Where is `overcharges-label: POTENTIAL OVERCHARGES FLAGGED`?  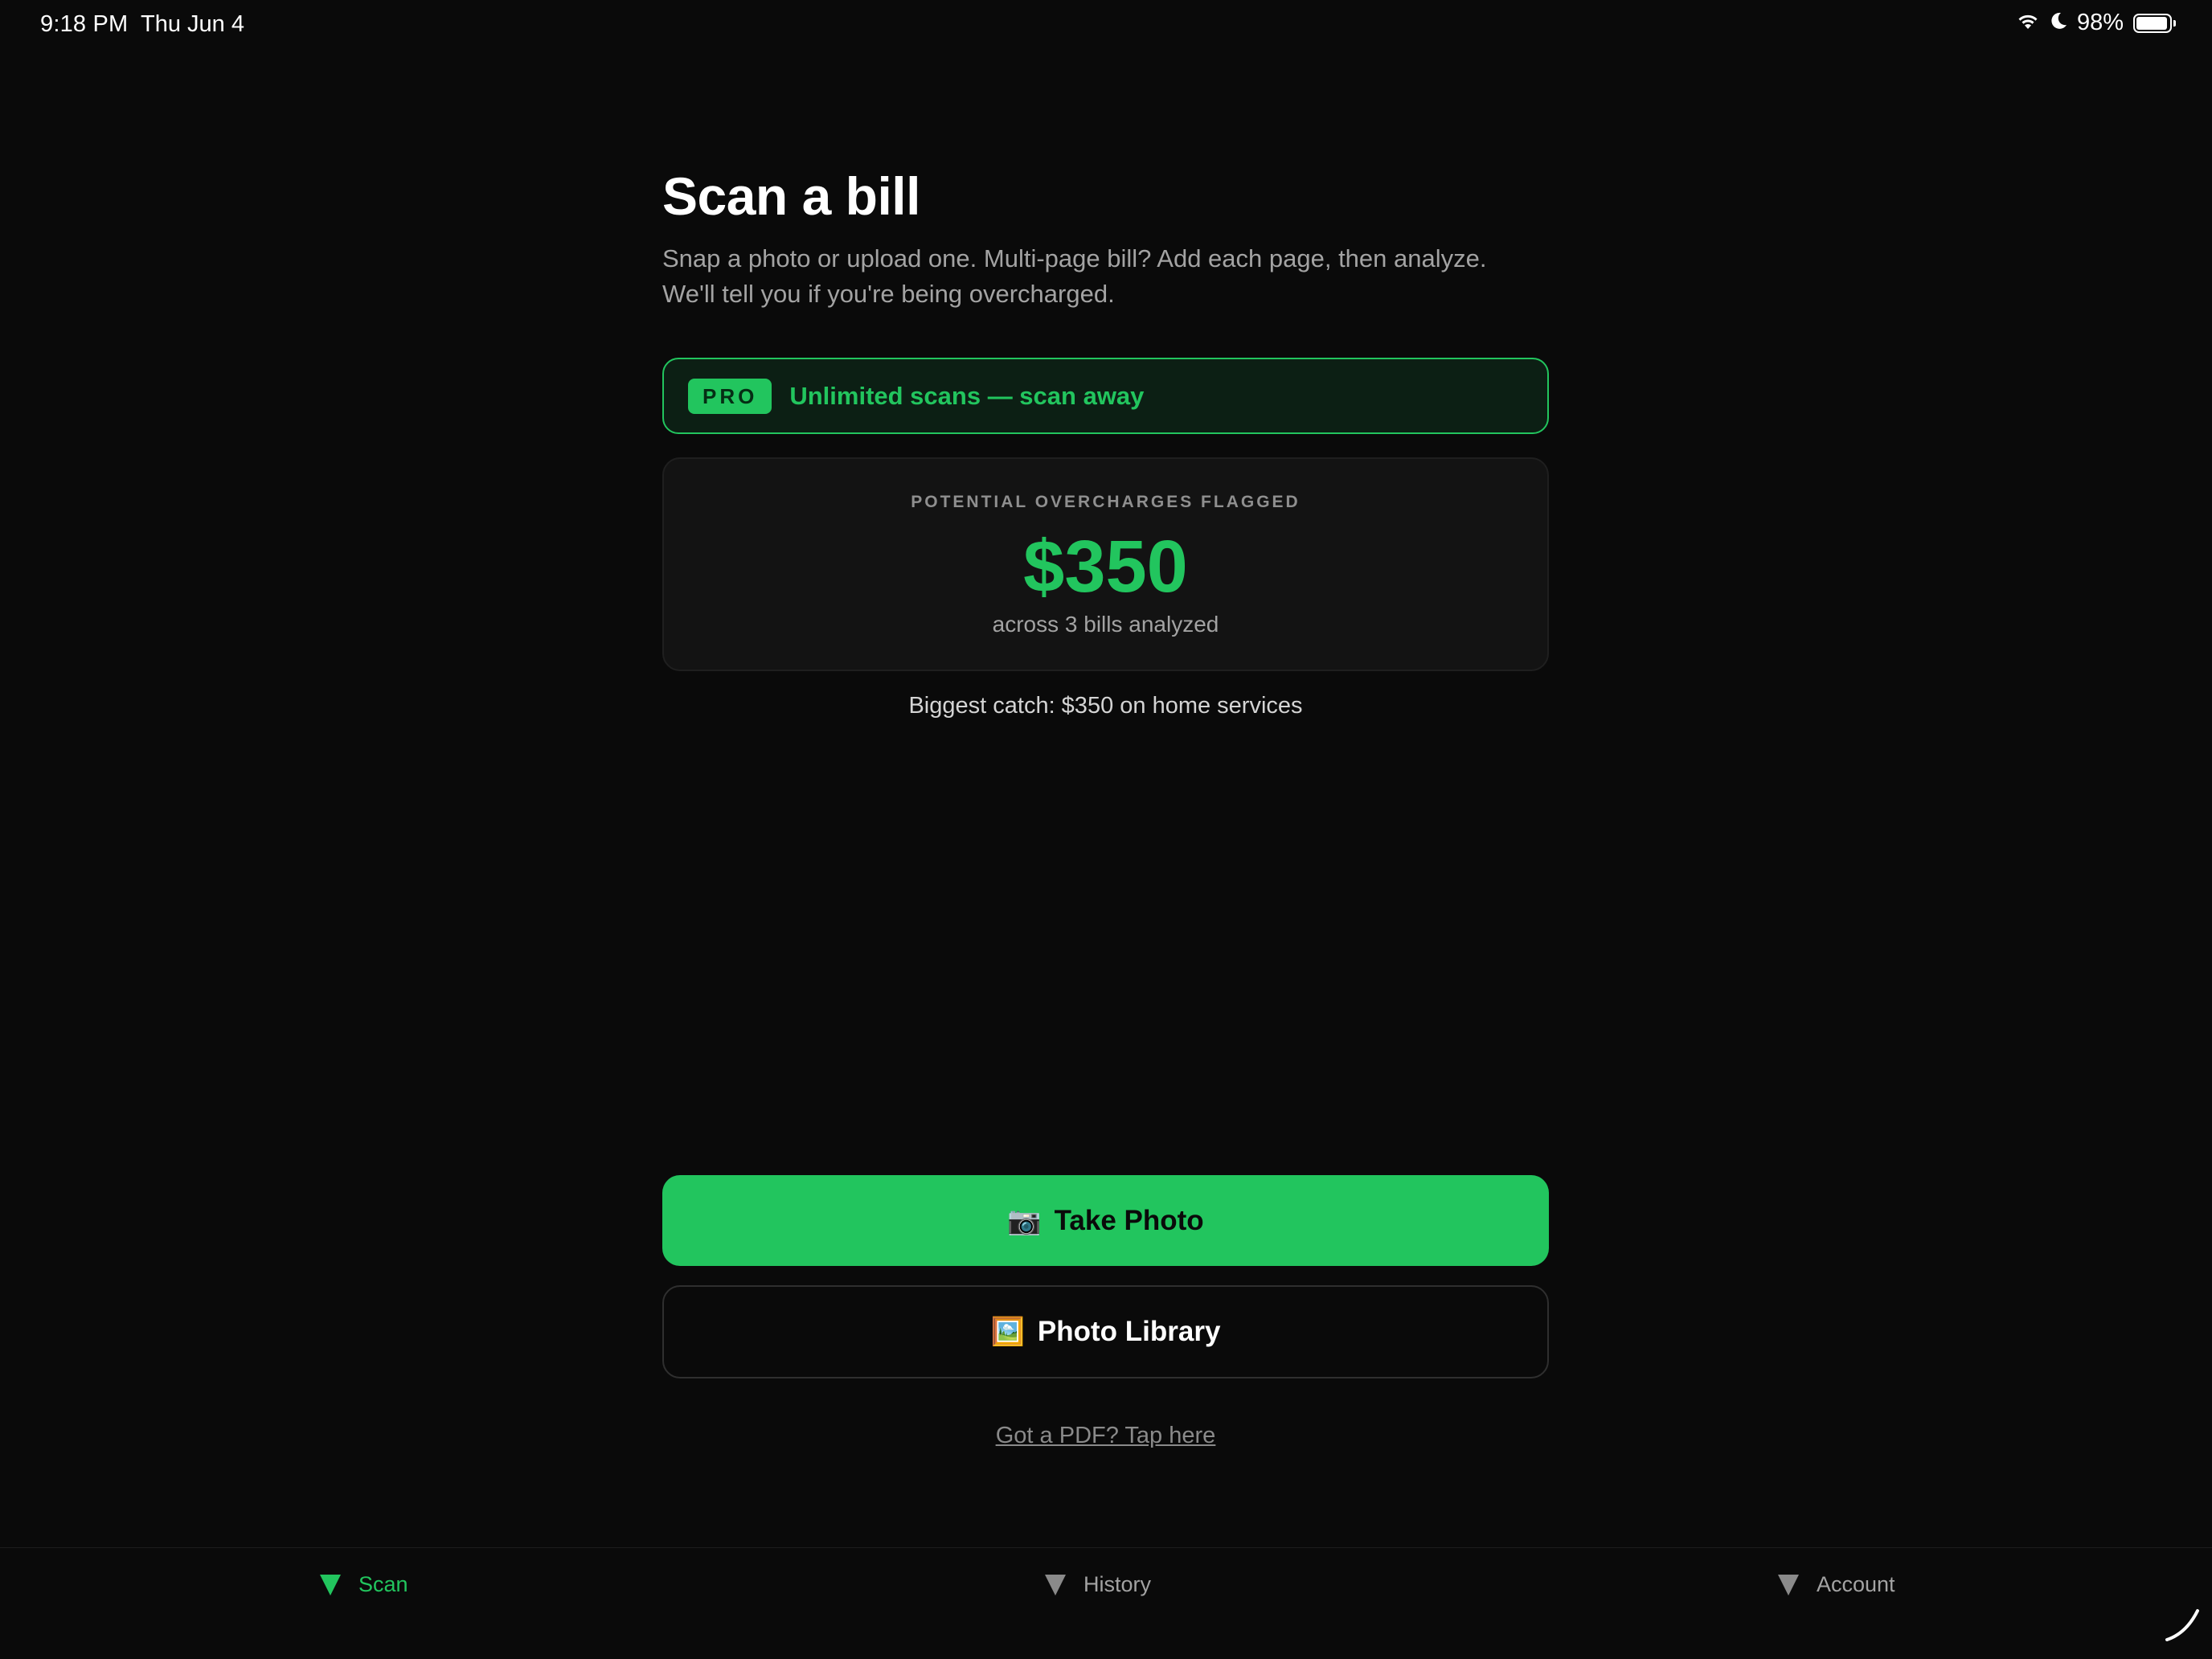
overcharges-label: POTENTIAL OVERCHARGES FLAGGED is located at coordinates (1106, 502).